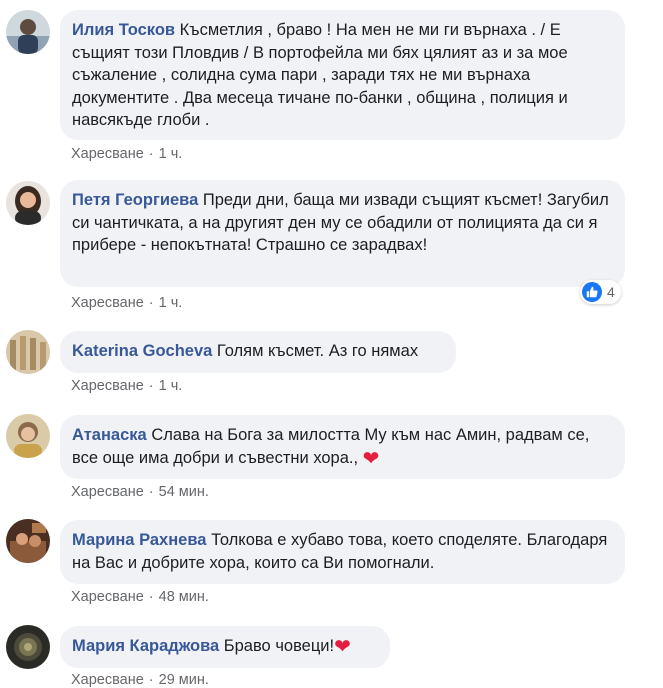 This screenshot has height=688, width=663. I want to click on comment-time: 48 мин., so click(184, 597).